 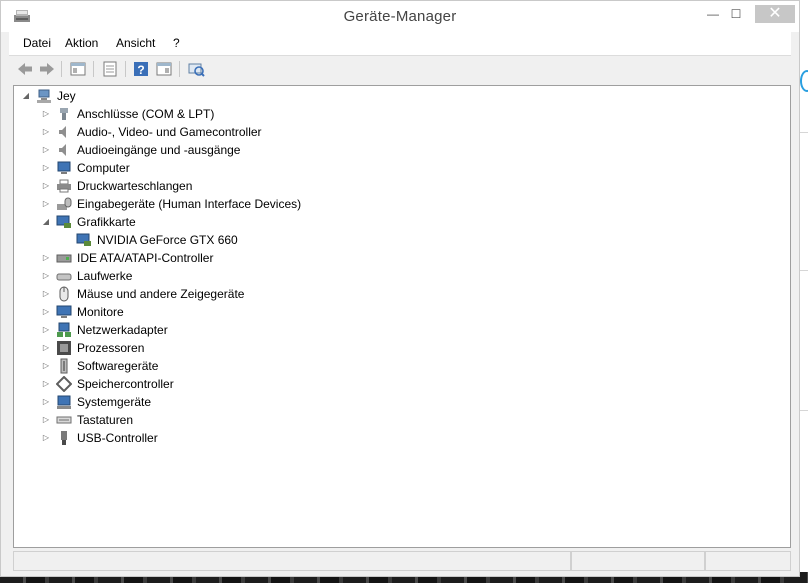 I want to click on tree-category-item: ▷ USB-Controller, so click(x=399, y=438).